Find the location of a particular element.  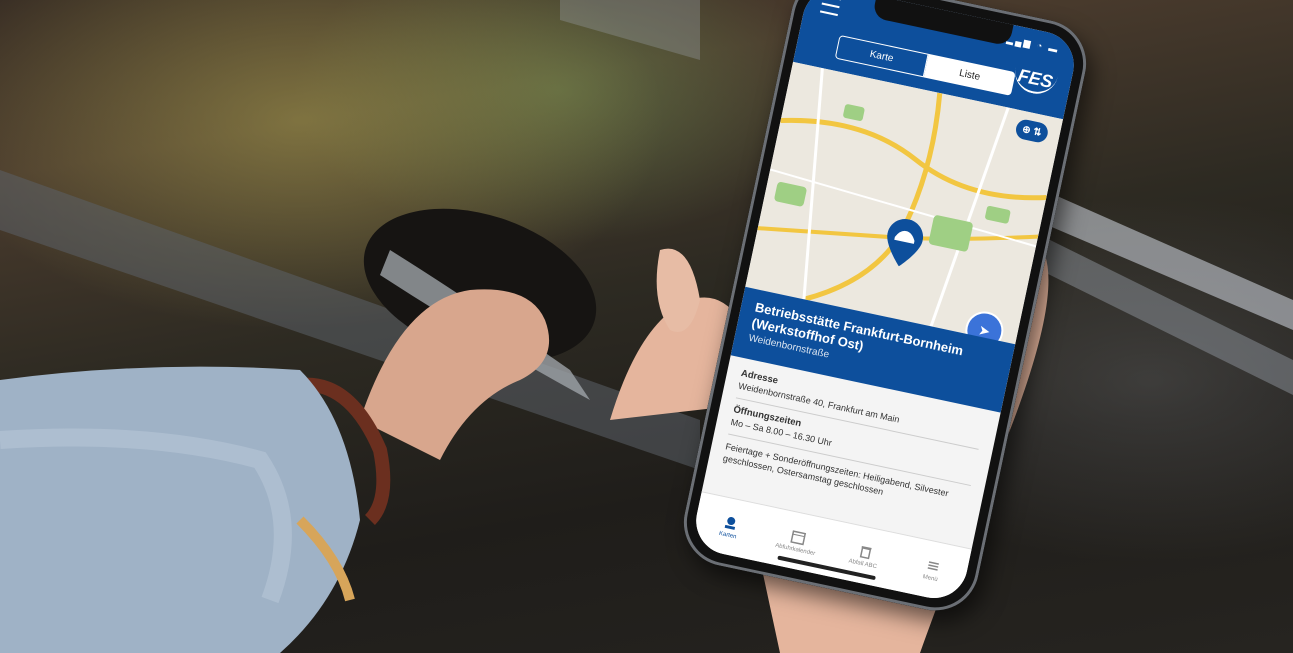

tab-label: Menü is located at coordinates (930, 578).